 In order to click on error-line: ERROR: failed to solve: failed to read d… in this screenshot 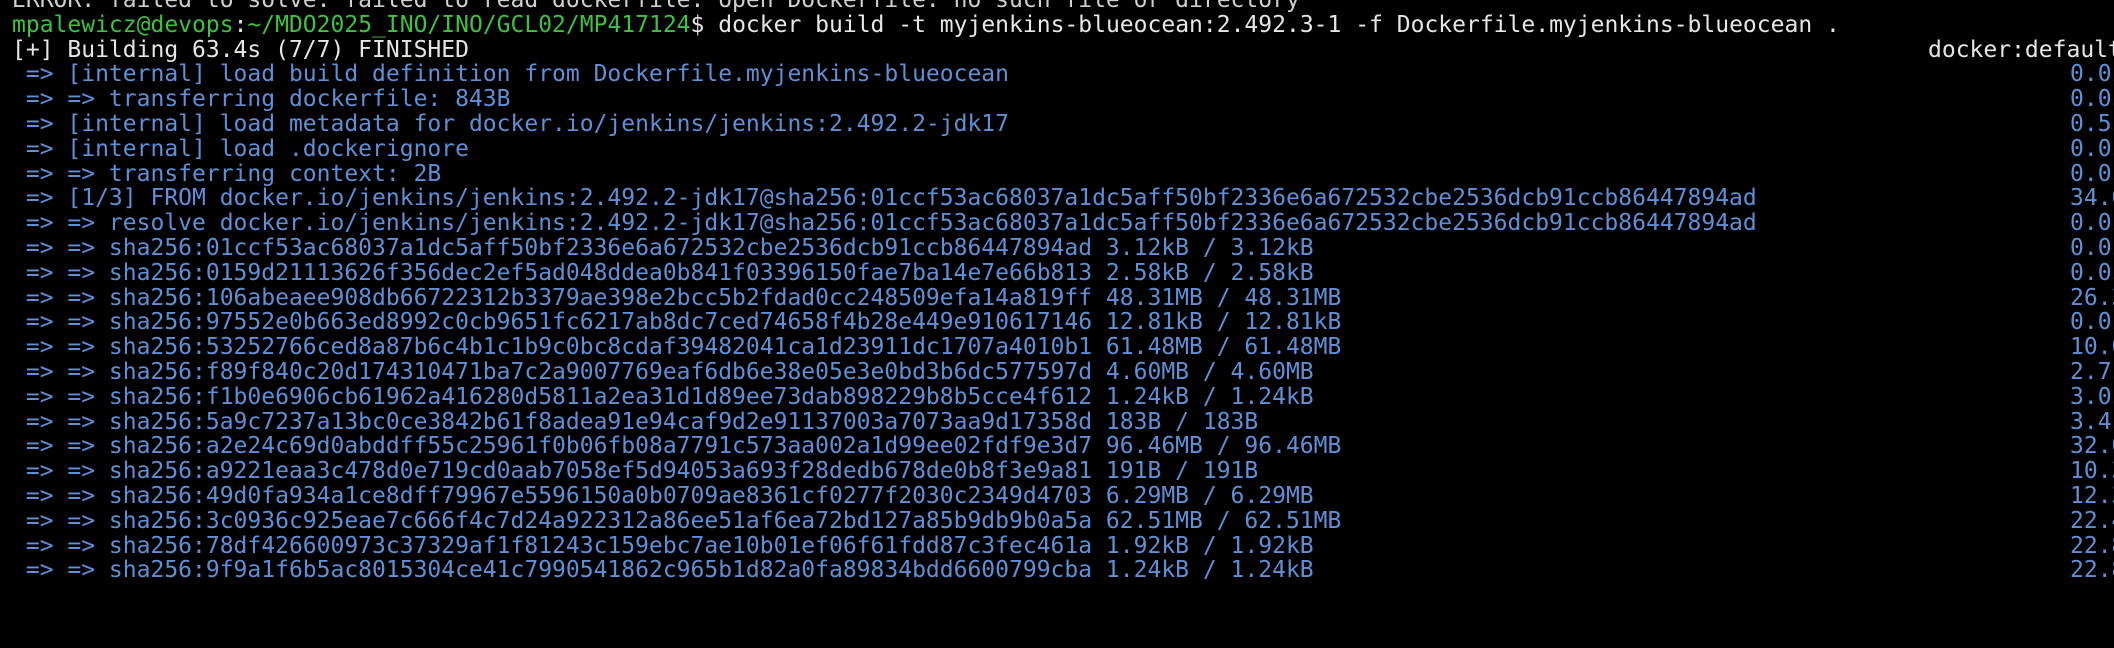, I will do `click(1057, 6)`.